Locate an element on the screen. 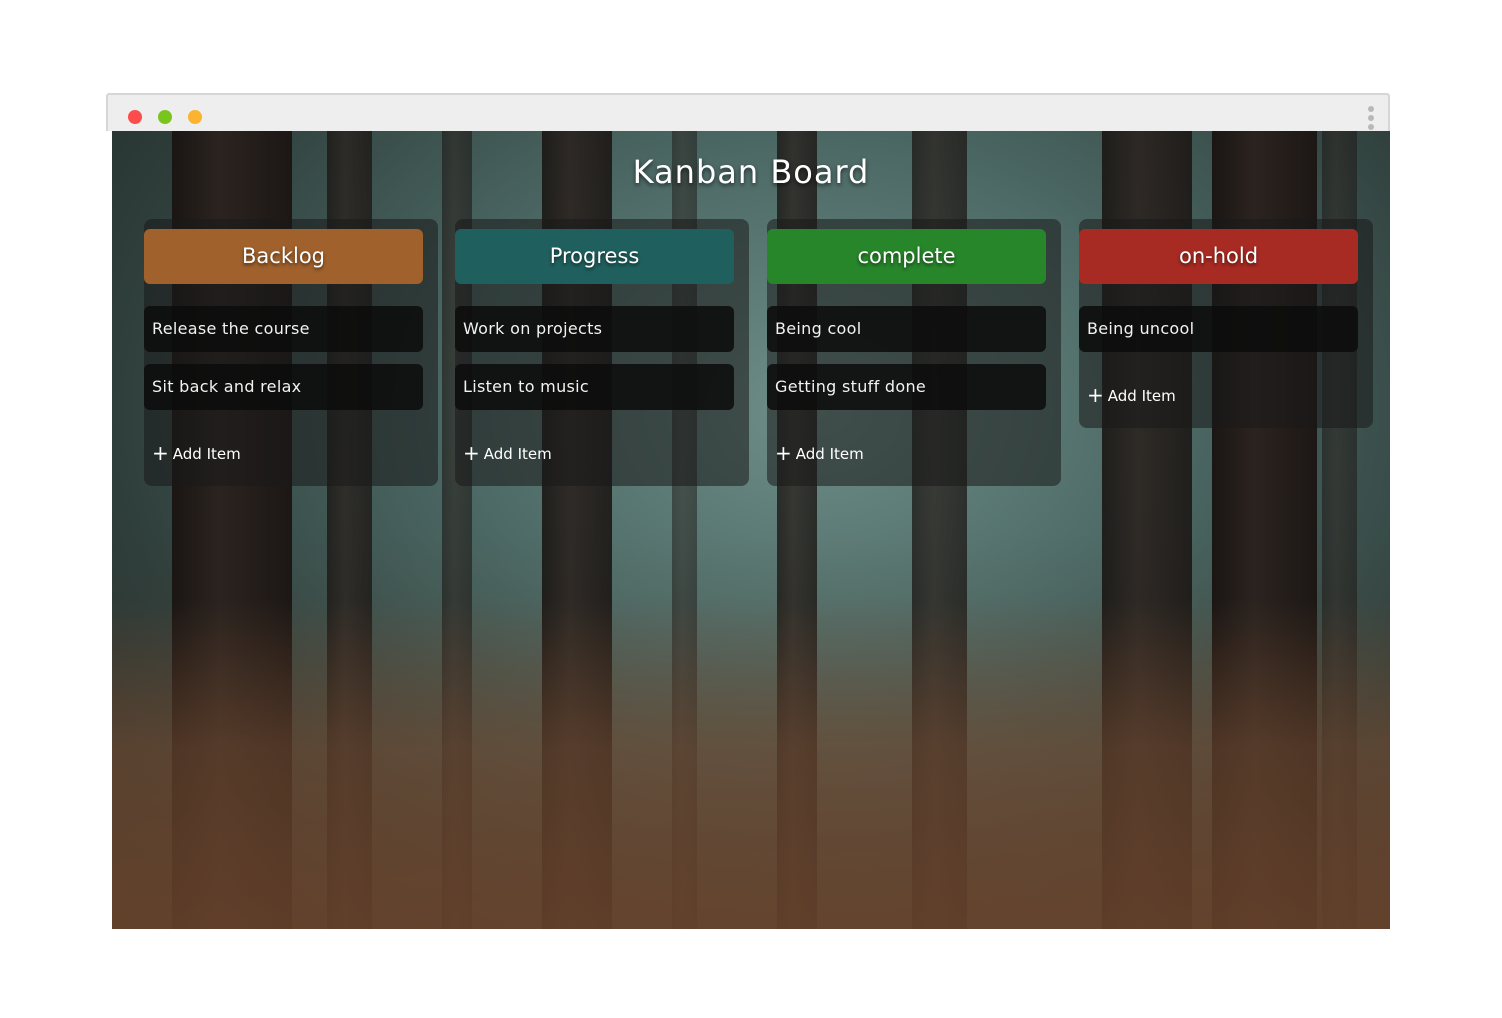  kanban-card: Being uncool is located at coordinates (1218, 329).